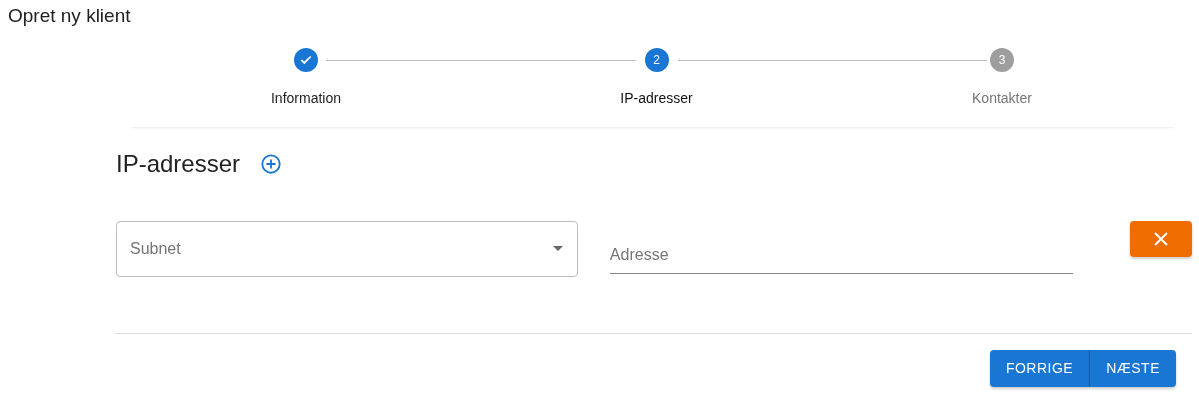  What do you see at coordinates (1002, 98) in the screenshot?
I see `step-label: Kontakter` at bounding box center [1002, 98].